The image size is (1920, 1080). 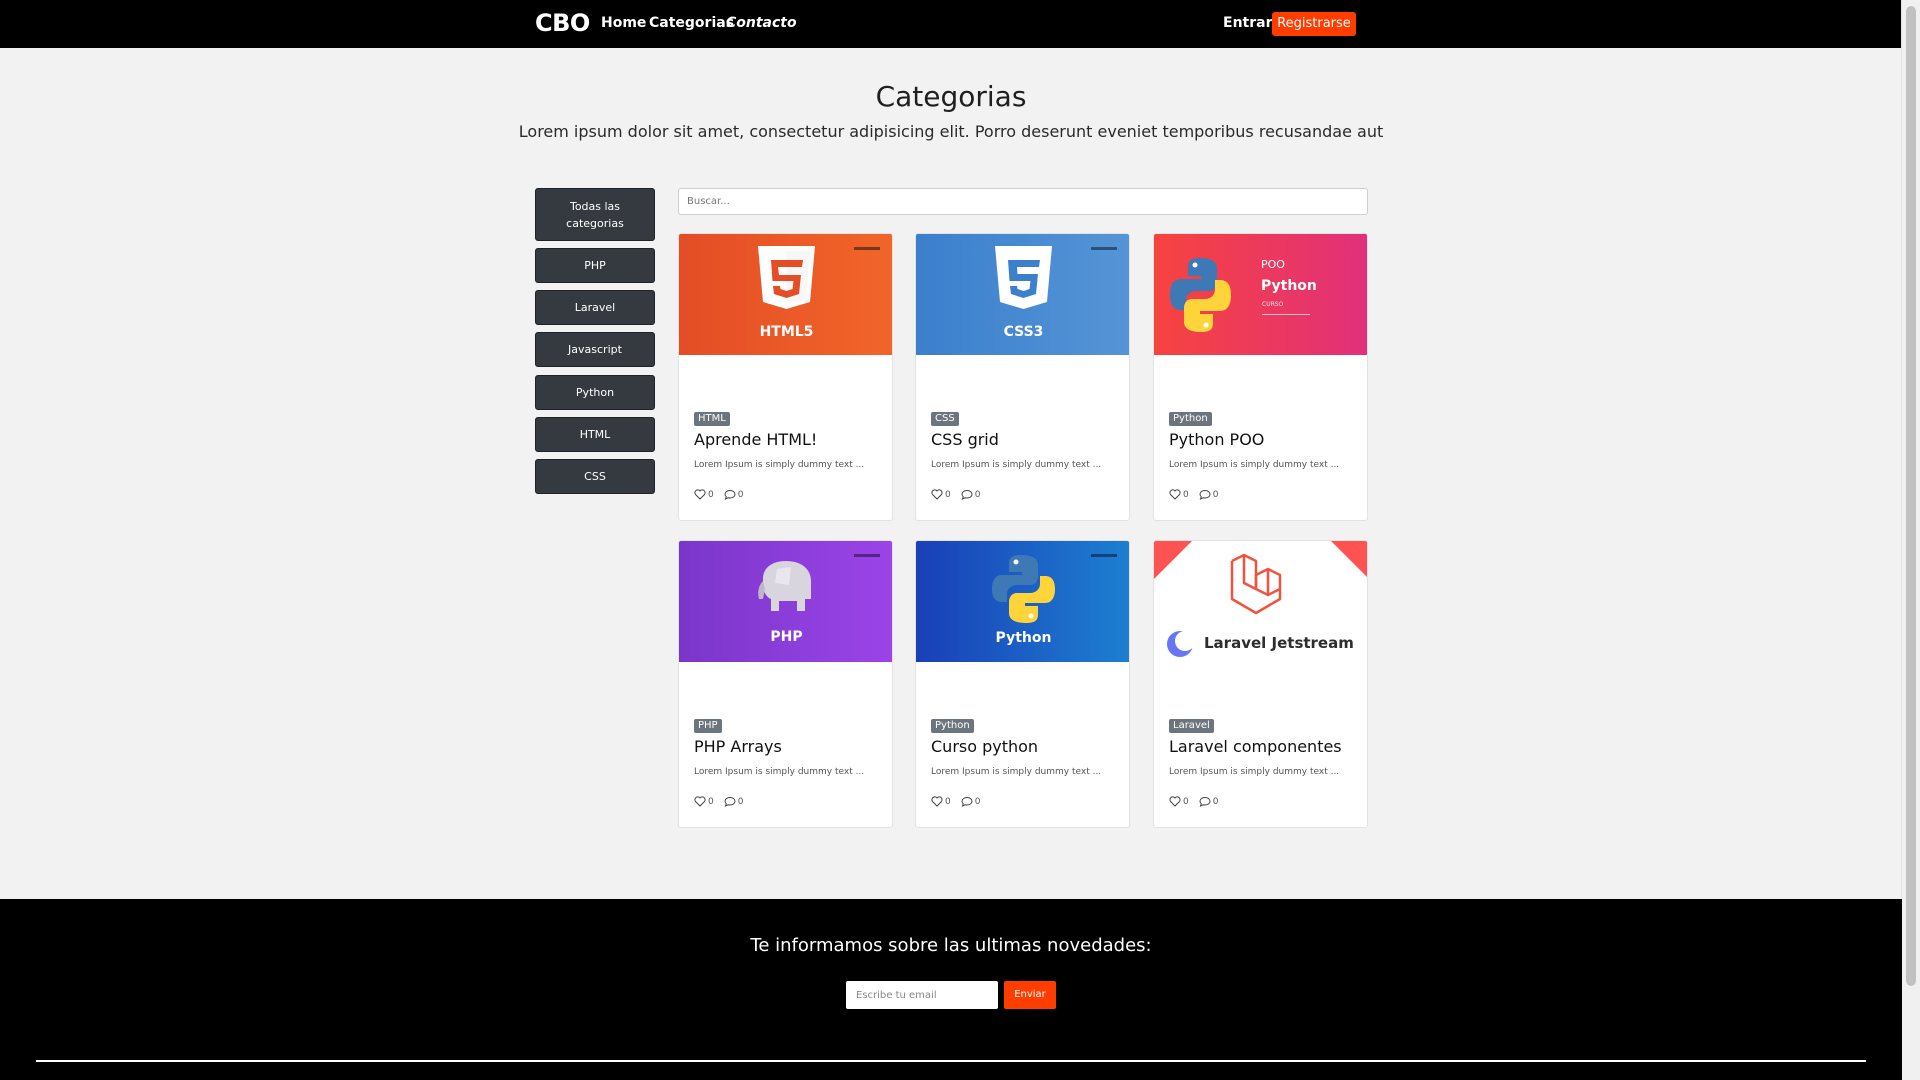 I want to click on nav-link-categorias: Categorias, so click(x=691, y=23).